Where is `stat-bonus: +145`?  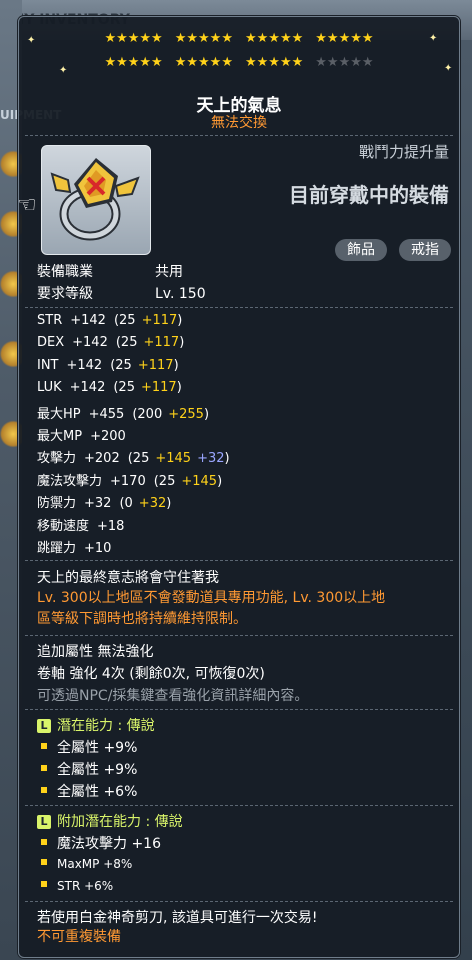 stat-bonus: +145 is located at coordinates (173, 459).